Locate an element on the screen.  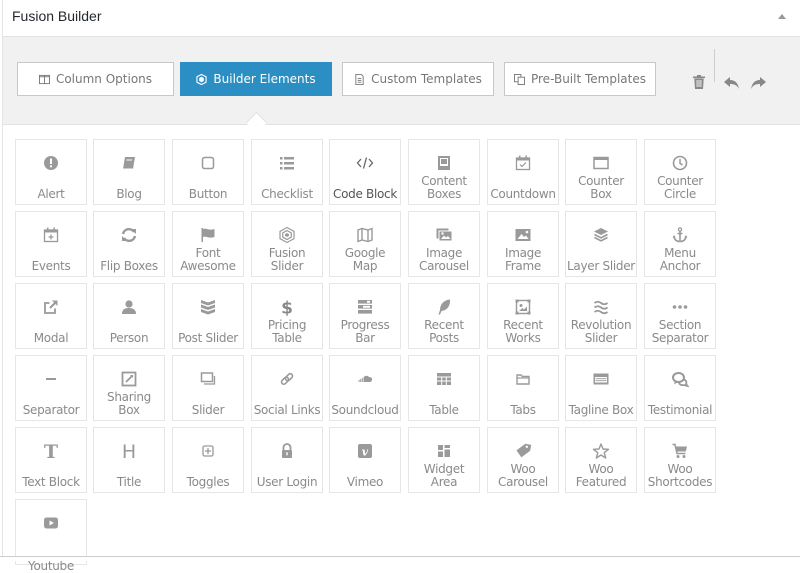
file-icon is located at coordinates (359, 79).